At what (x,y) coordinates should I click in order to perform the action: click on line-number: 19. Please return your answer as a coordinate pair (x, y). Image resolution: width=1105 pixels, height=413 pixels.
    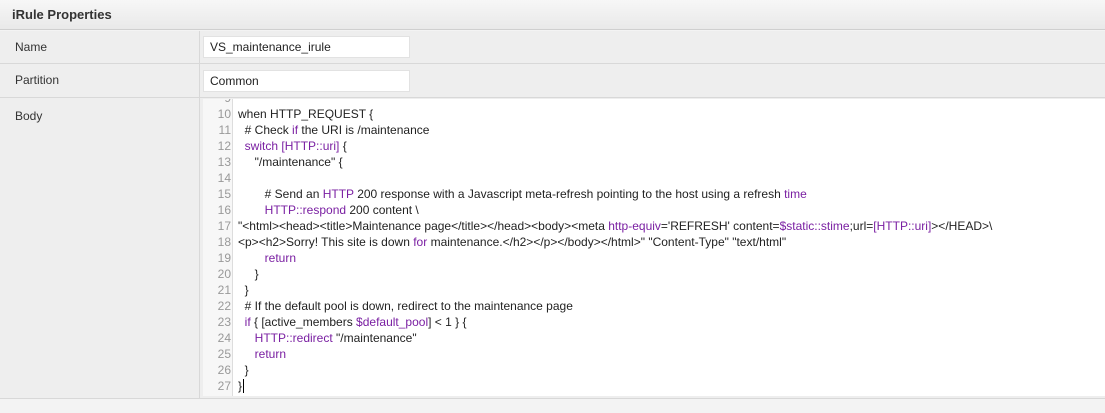
    Looking at the image, I should click on (224, 258).